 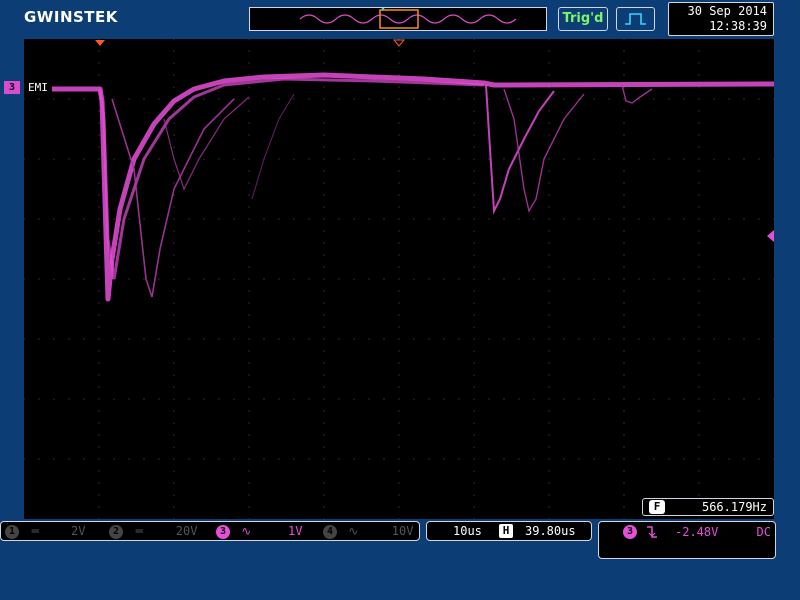 I want to click on preview-window, so click(x=399, y=19).